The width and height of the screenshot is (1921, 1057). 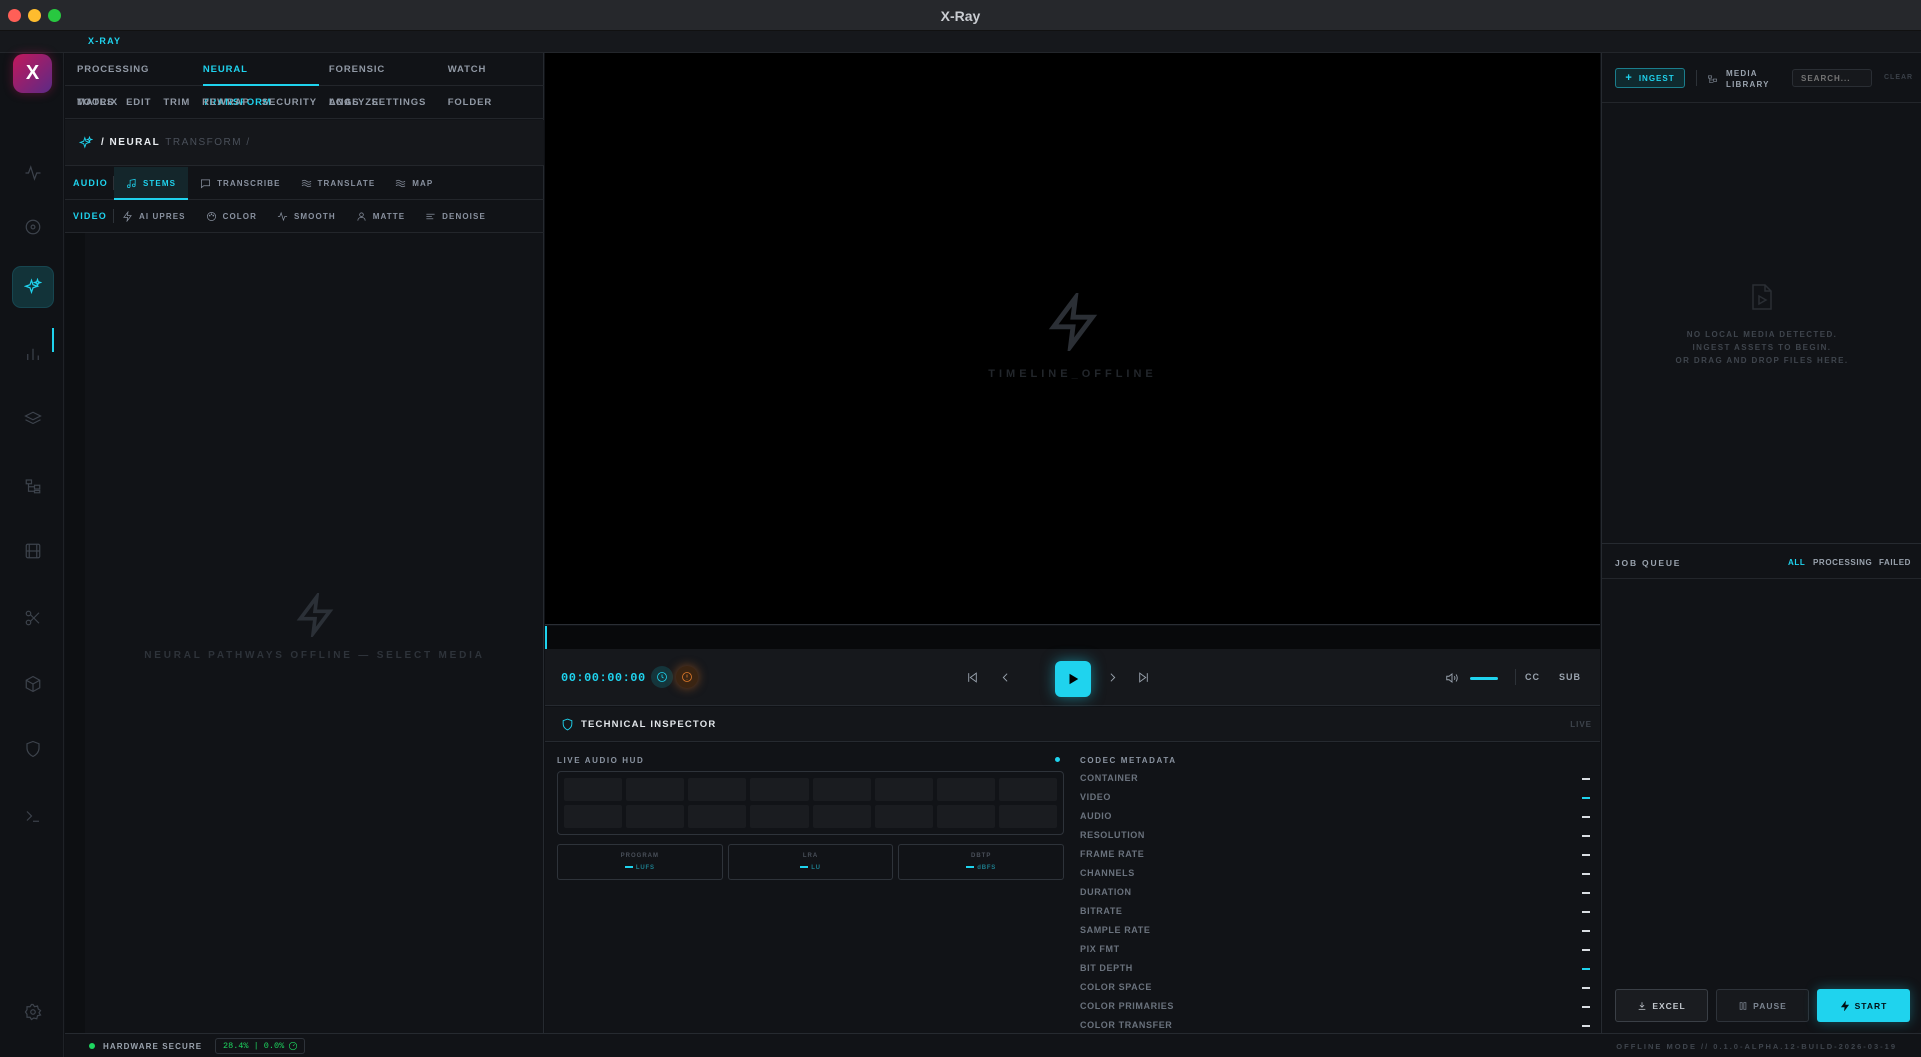 I want to click on cc-button: CC, so click(x=1532, y=677).